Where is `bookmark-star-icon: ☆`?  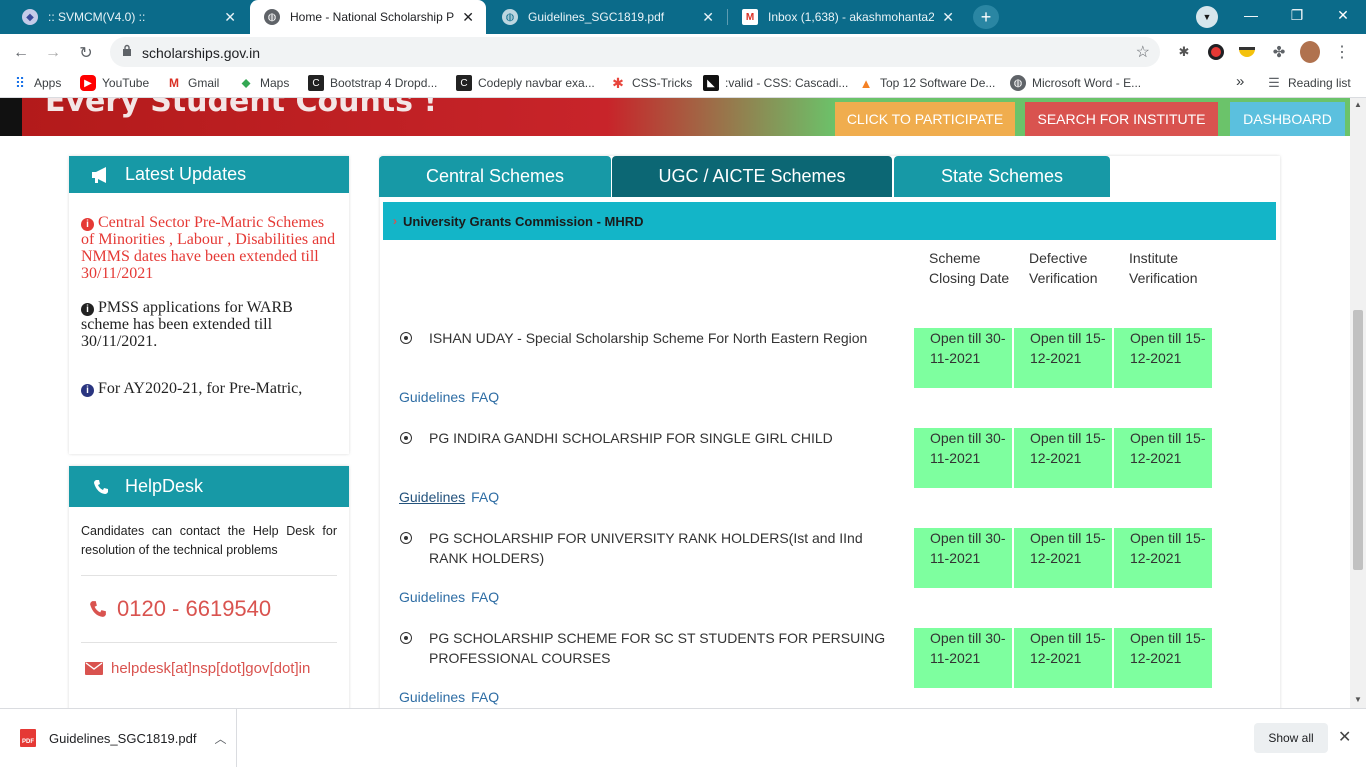 bookmark-star-icon: ☆ is located at coordinates (1143, 52).